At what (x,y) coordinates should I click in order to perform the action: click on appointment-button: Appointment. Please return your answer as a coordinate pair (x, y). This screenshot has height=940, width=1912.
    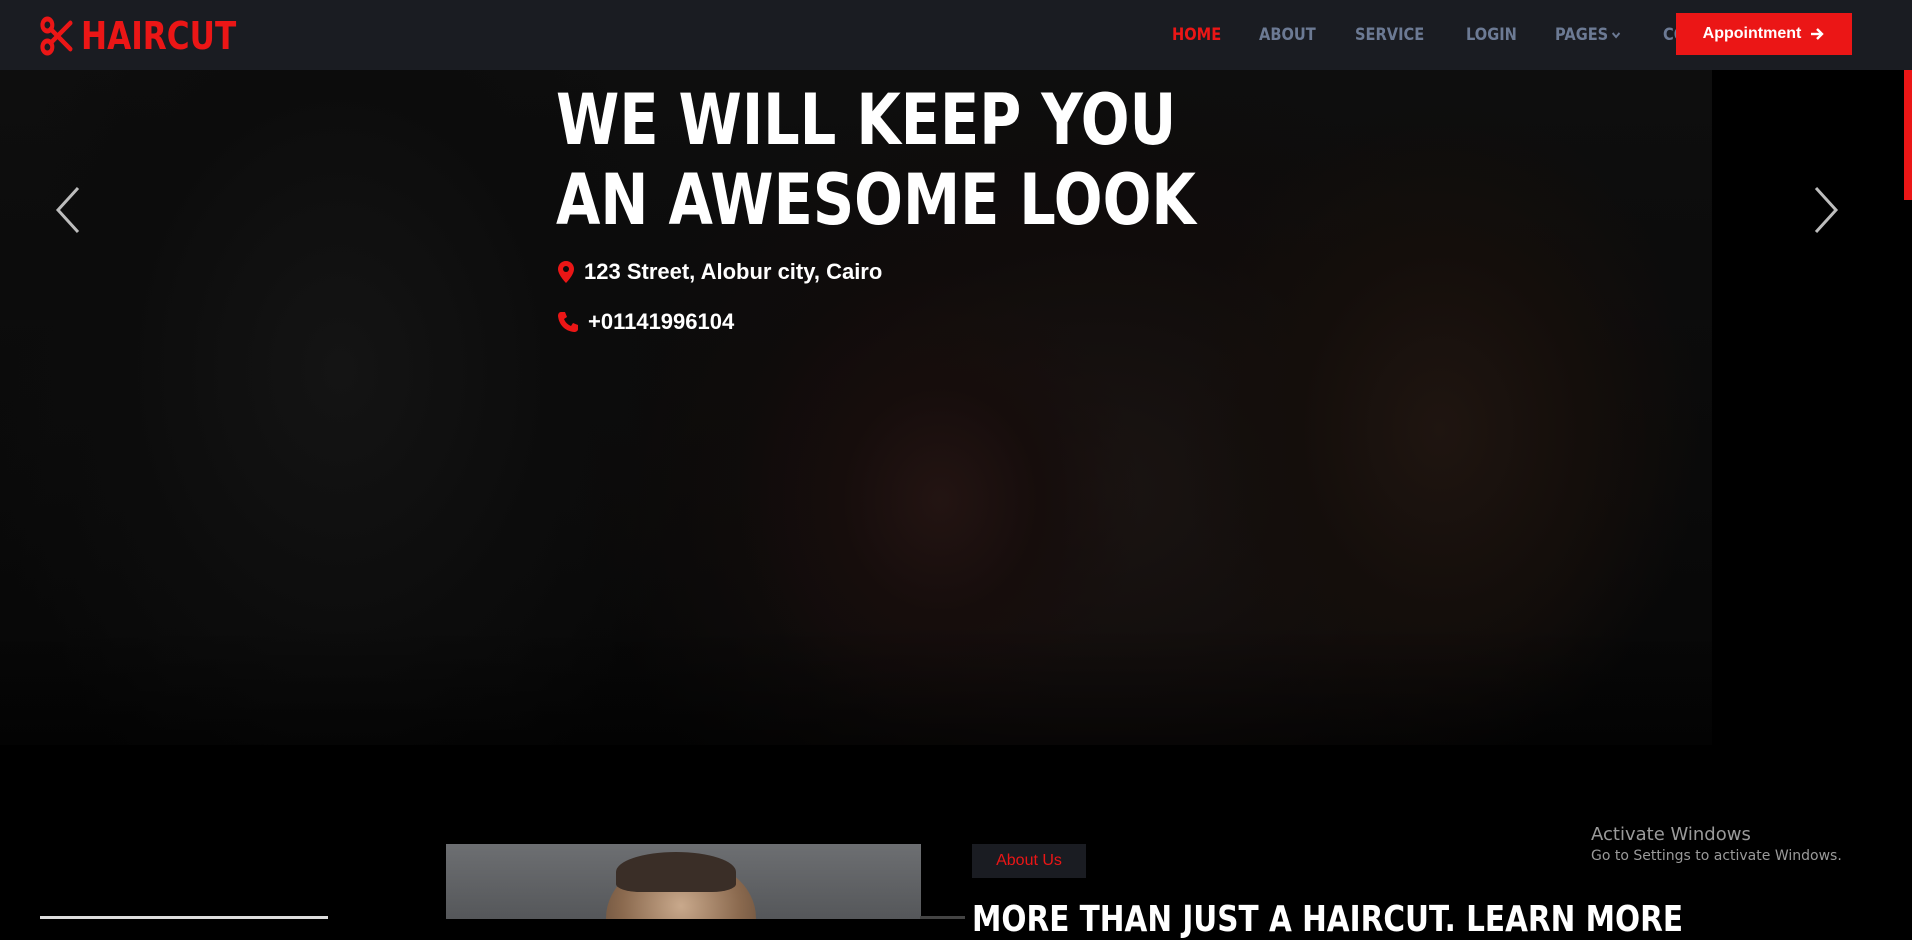
    Looking at the image, I should click on (1764, 34).